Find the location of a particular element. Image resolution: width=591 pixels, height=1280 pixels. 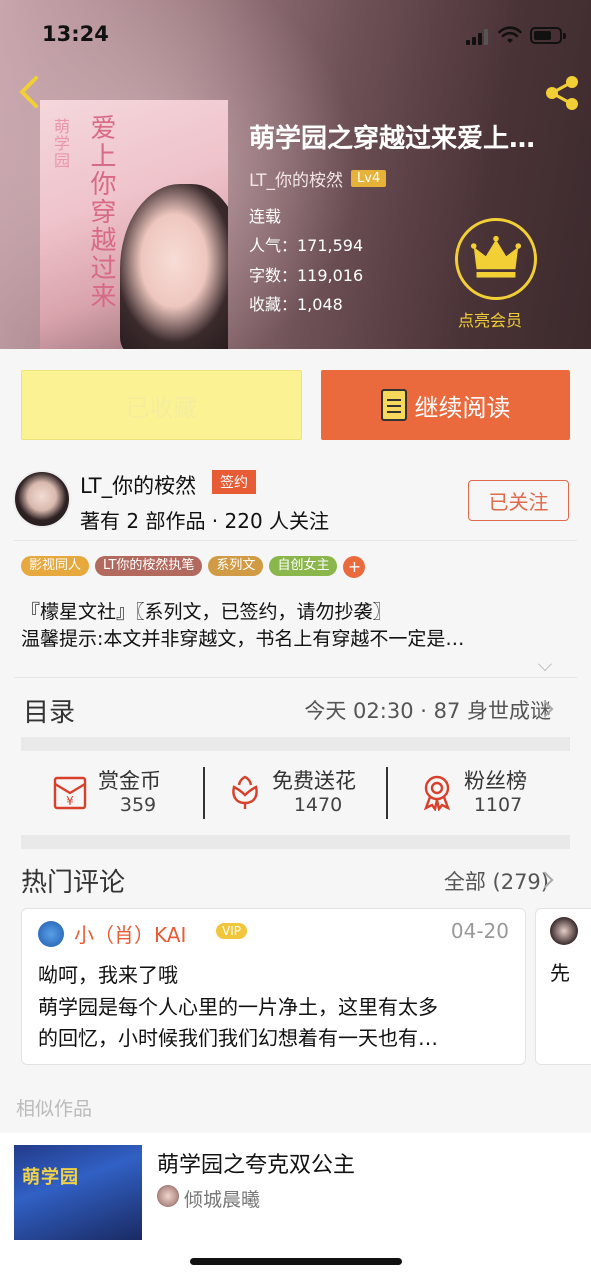

status-time: 13:24 is located at coordinates (75, 34).